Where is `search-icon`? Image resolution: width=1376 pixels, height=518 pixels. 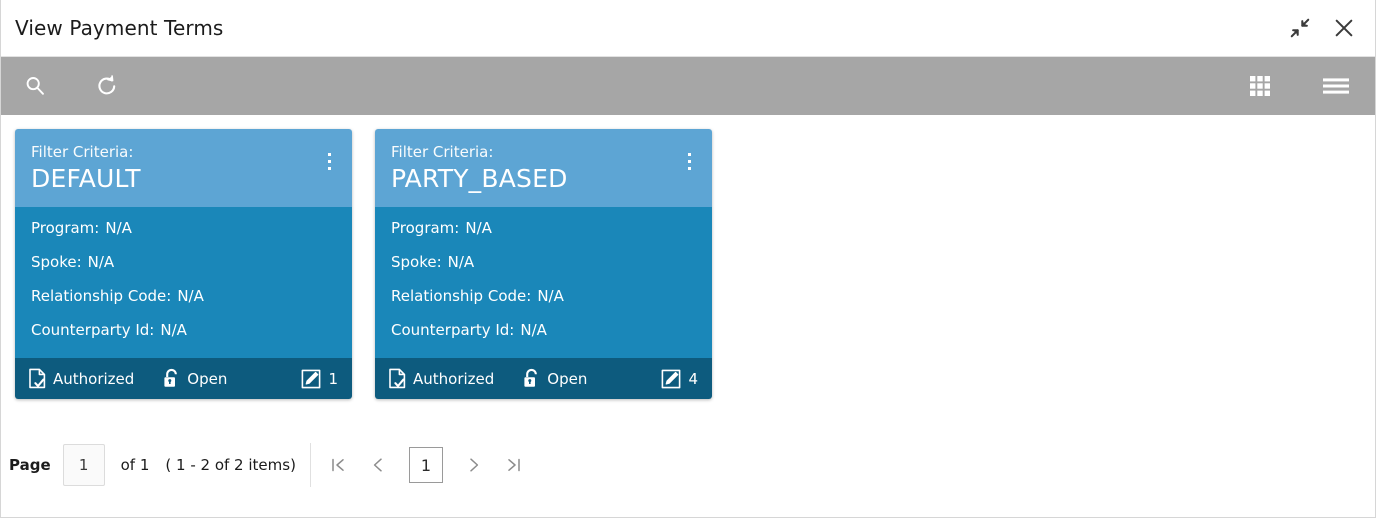 search-icon is located at coordinates (35, 86).